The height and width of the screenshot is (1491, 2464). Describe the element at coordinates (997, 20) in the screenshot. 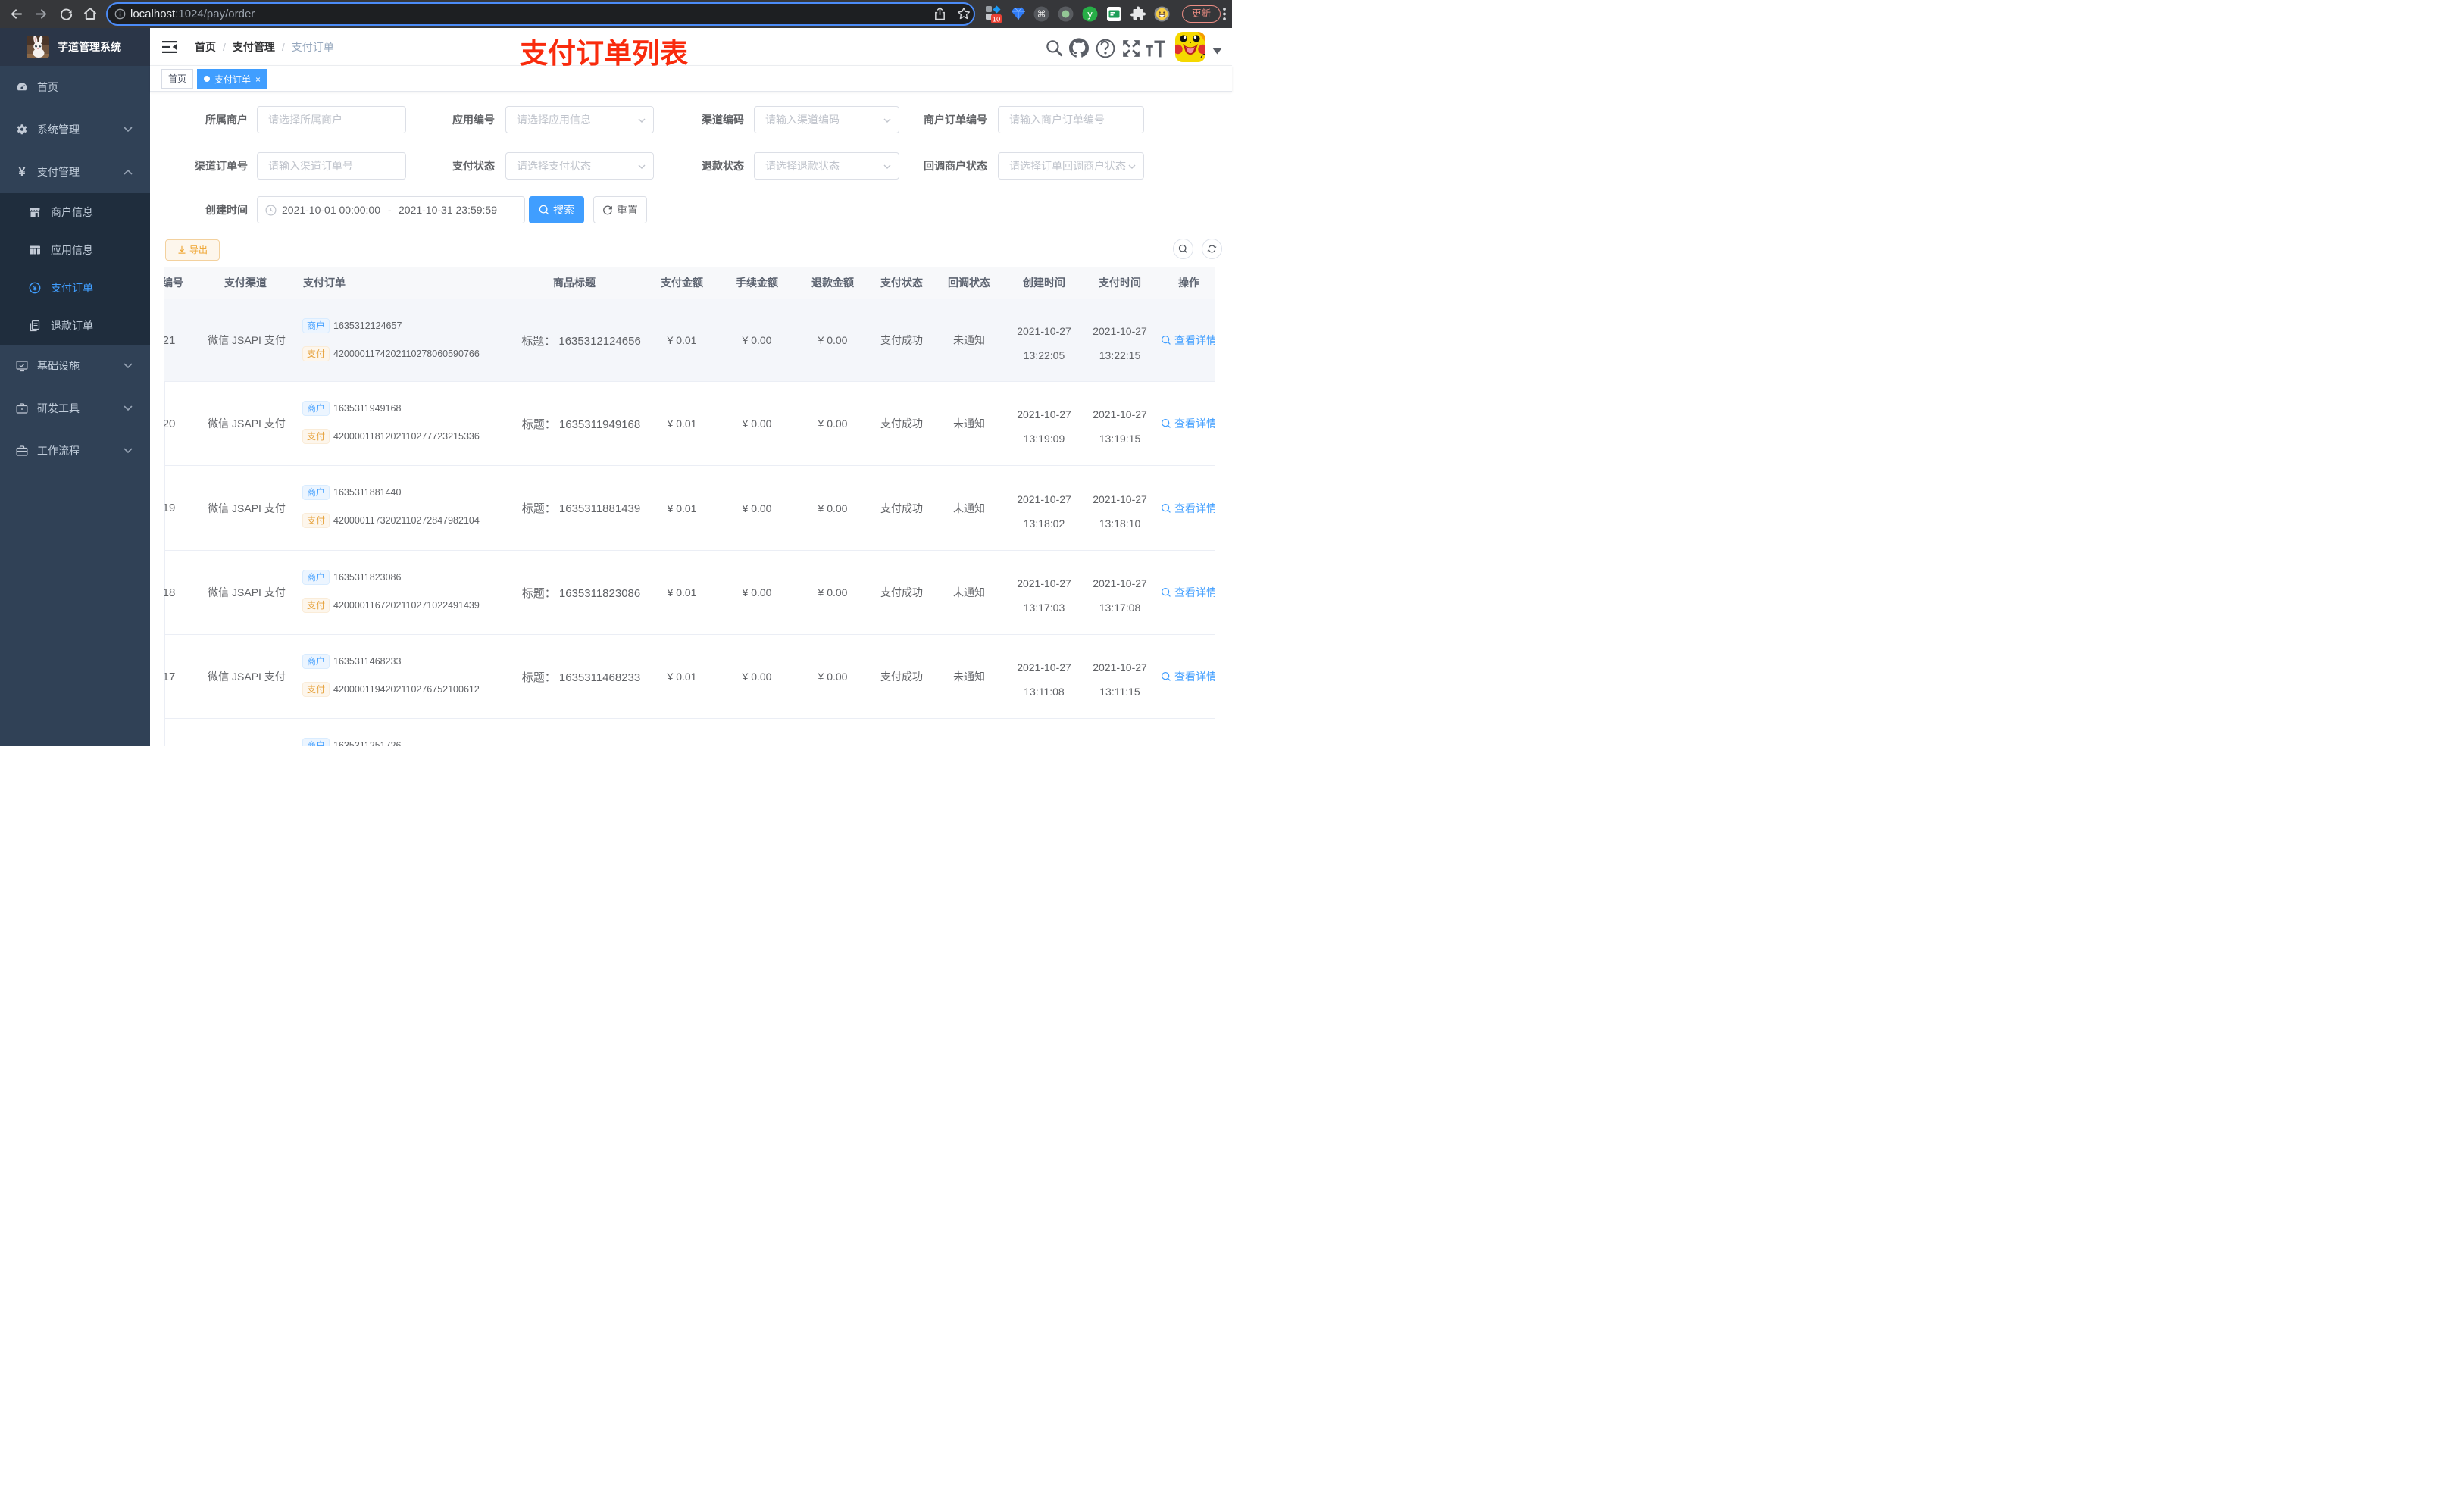

I see `svg-text: 10` at that location.